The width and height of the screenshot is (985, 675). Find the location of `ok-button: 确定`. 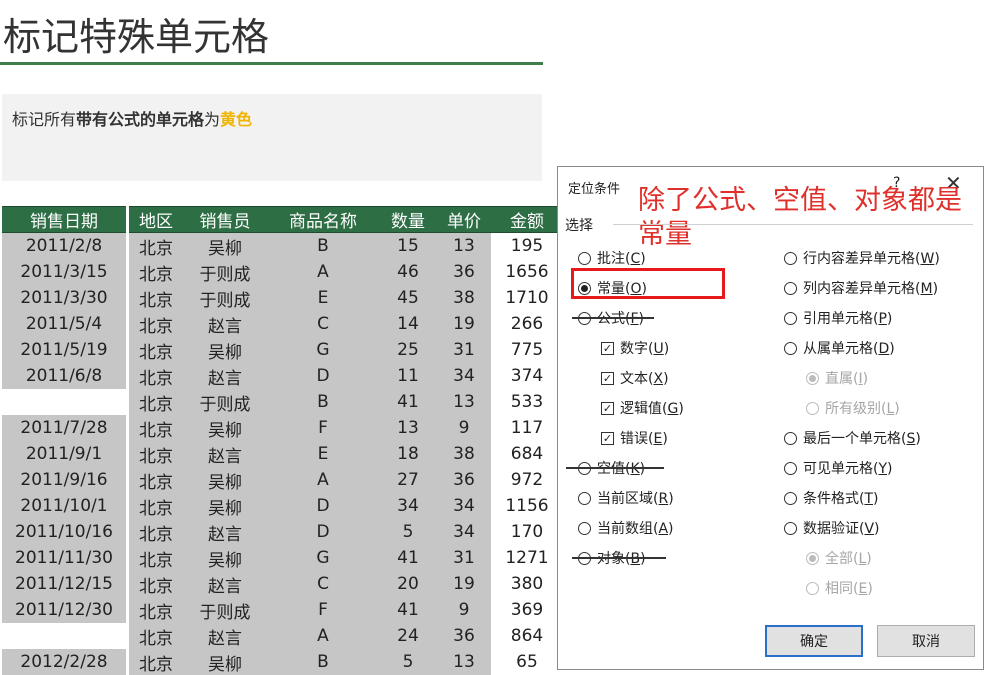

ok-button: 确定 is located at coordinates (814, 641).